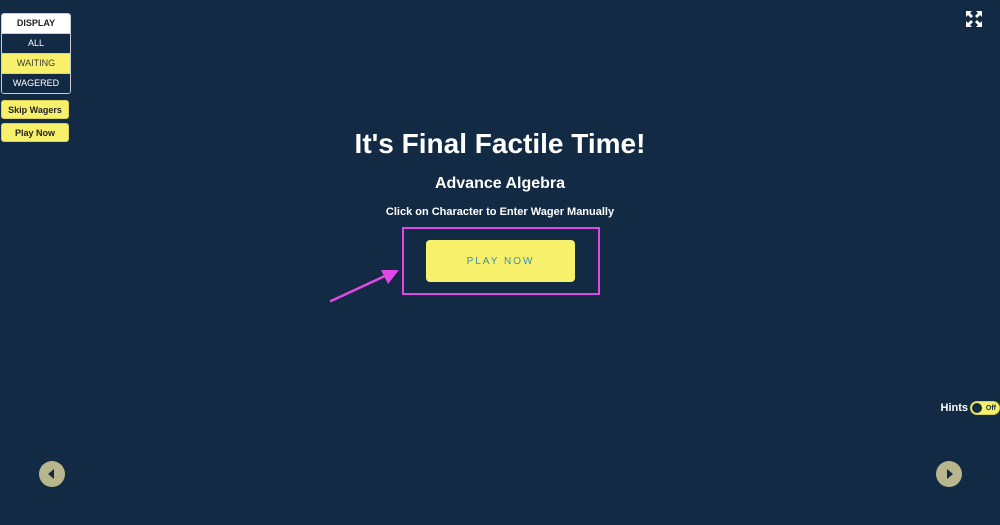 This screenshot has height=525, width=1000. I want to click on fullscreen-icon, so click(974, 19).